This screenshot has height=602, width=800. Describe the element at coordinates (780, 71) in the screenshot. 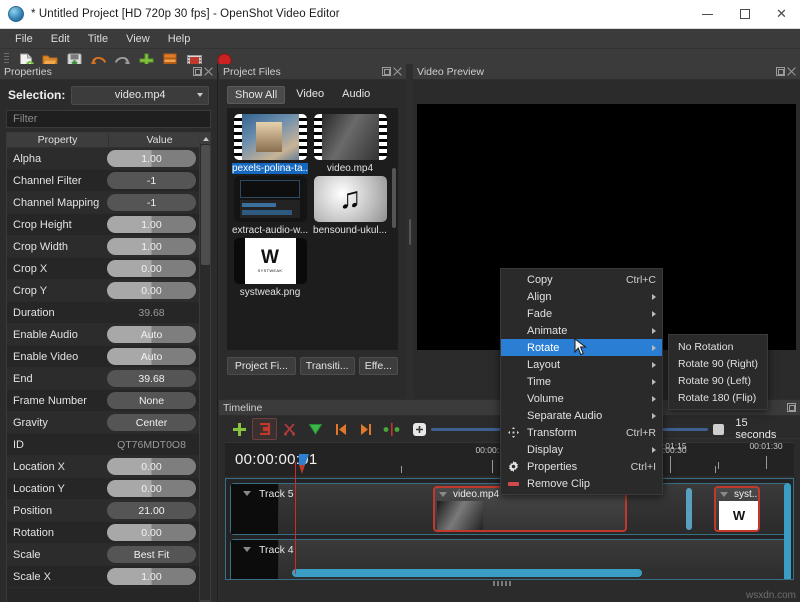

I see `video-preview-float-icon` at that location.